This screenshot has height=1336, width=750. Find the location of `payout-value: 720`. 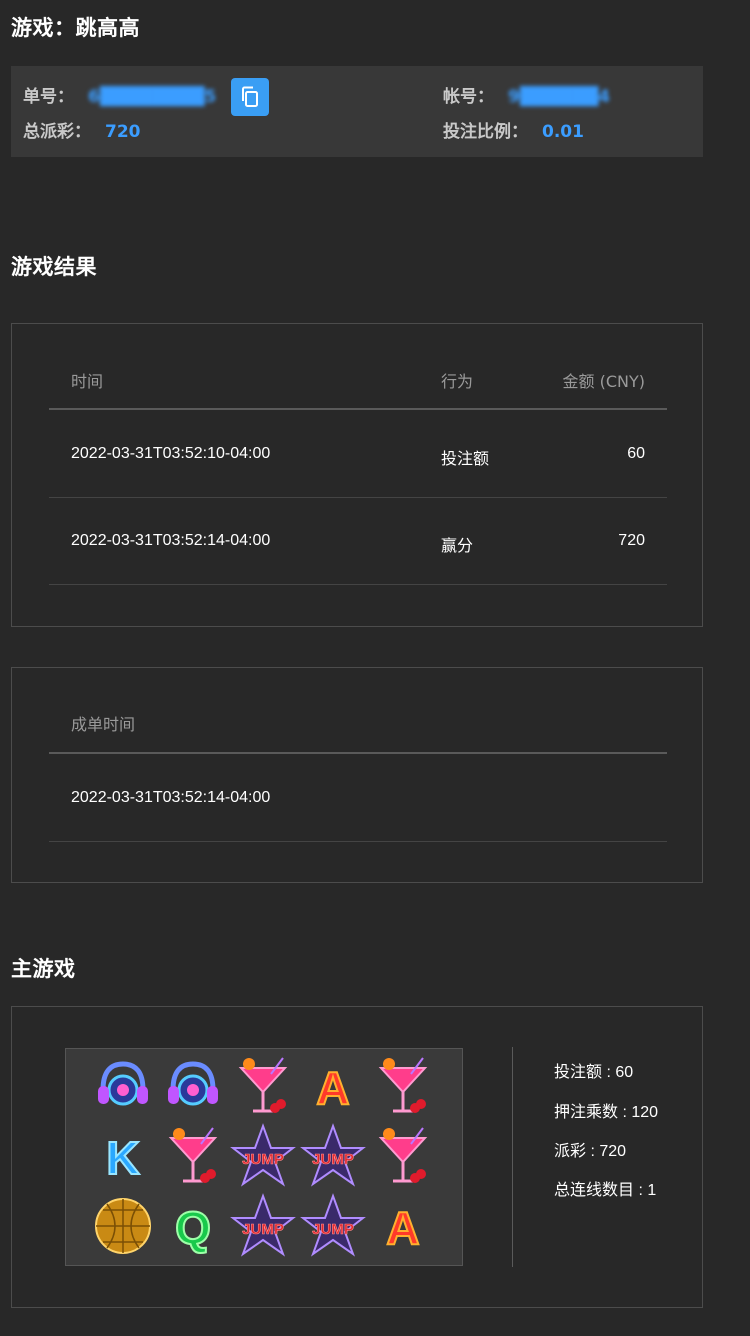

payout-value: 720 is located at coordinates (123, 132).